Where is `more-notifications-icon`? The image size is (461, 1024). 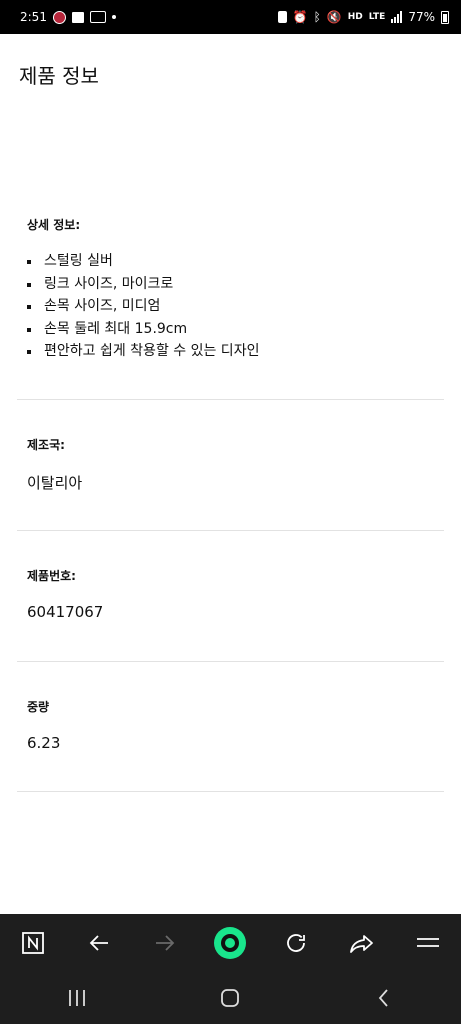 more-notifications-icon is located at coordinates (113, 17).